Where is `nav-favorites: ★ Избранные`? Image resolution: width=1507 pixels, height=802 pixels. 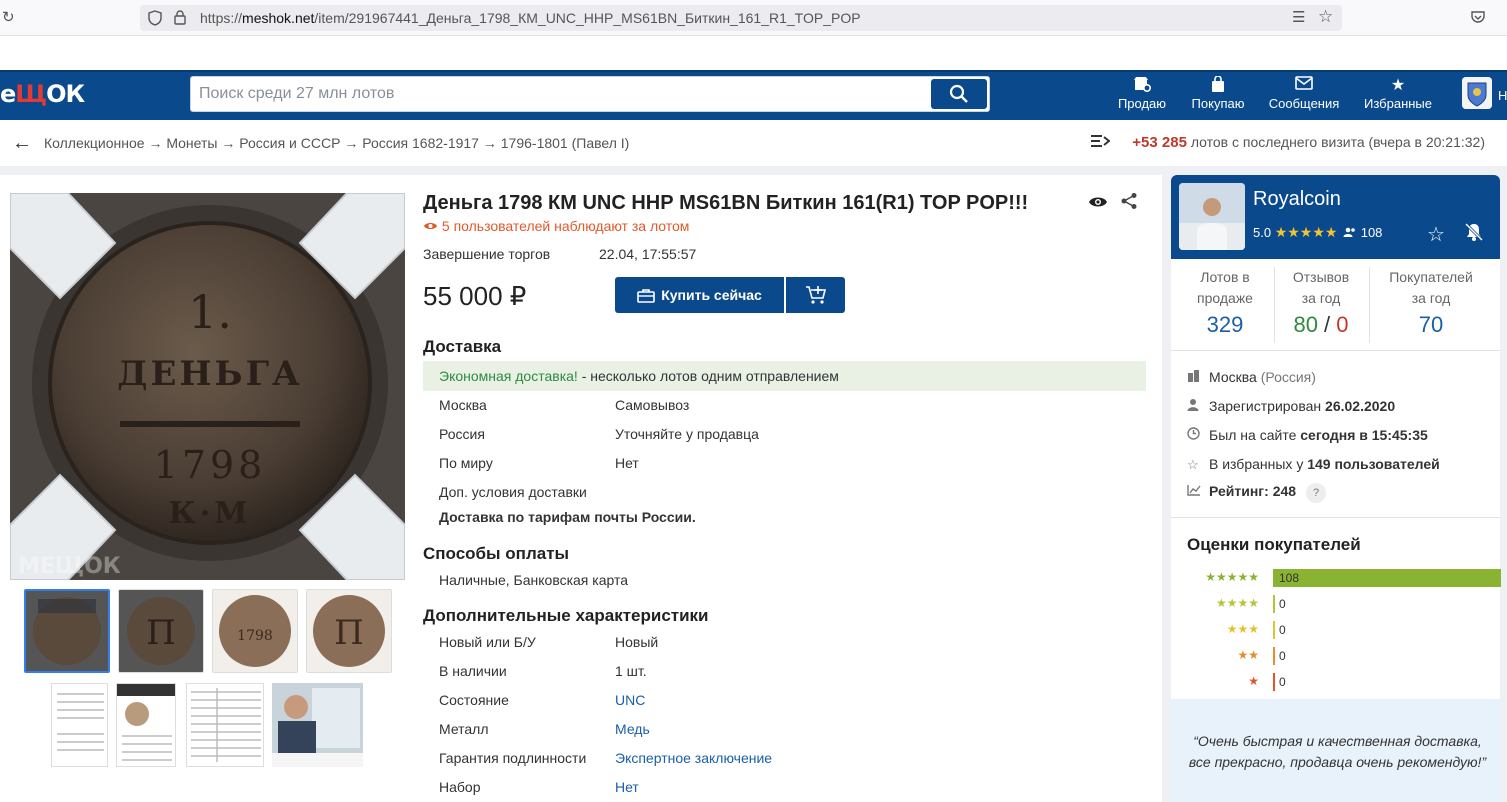
nav-favorites: ★ Избранные is located at coordinates (1398, 93).